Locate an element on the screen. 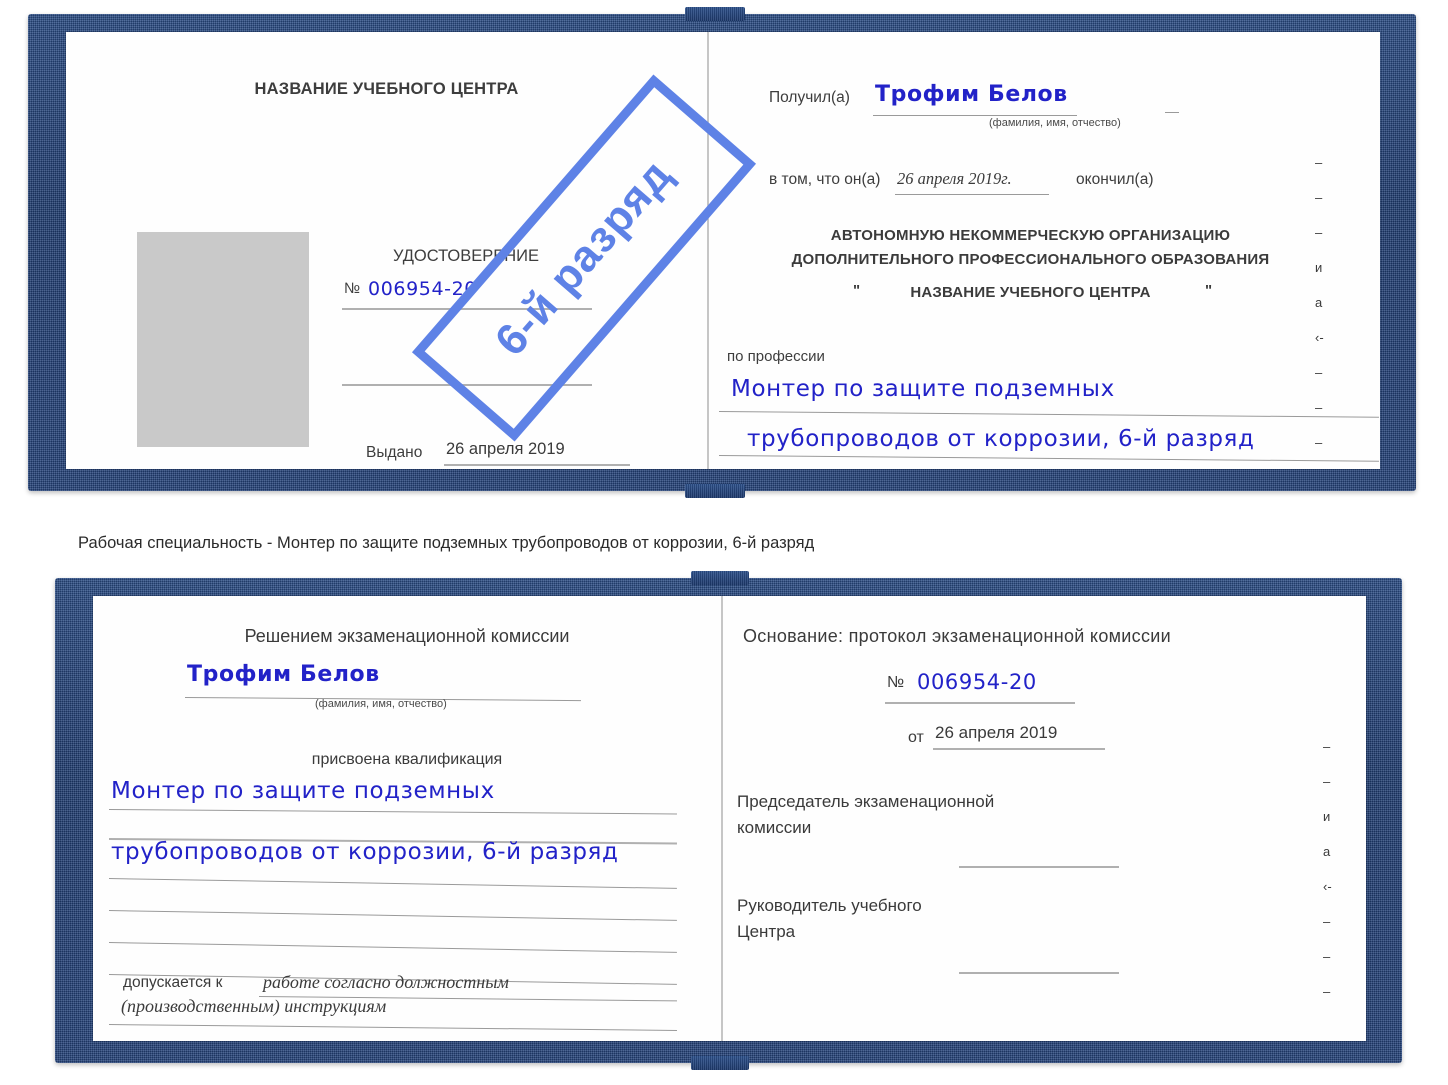 Image resolution: width=1448 pixels, height=1085 pixels. page-title-training-center: НАЗВАНИЕ УЧЕБНОГО ЦЕНТРА is located at coordinates (386, 89).